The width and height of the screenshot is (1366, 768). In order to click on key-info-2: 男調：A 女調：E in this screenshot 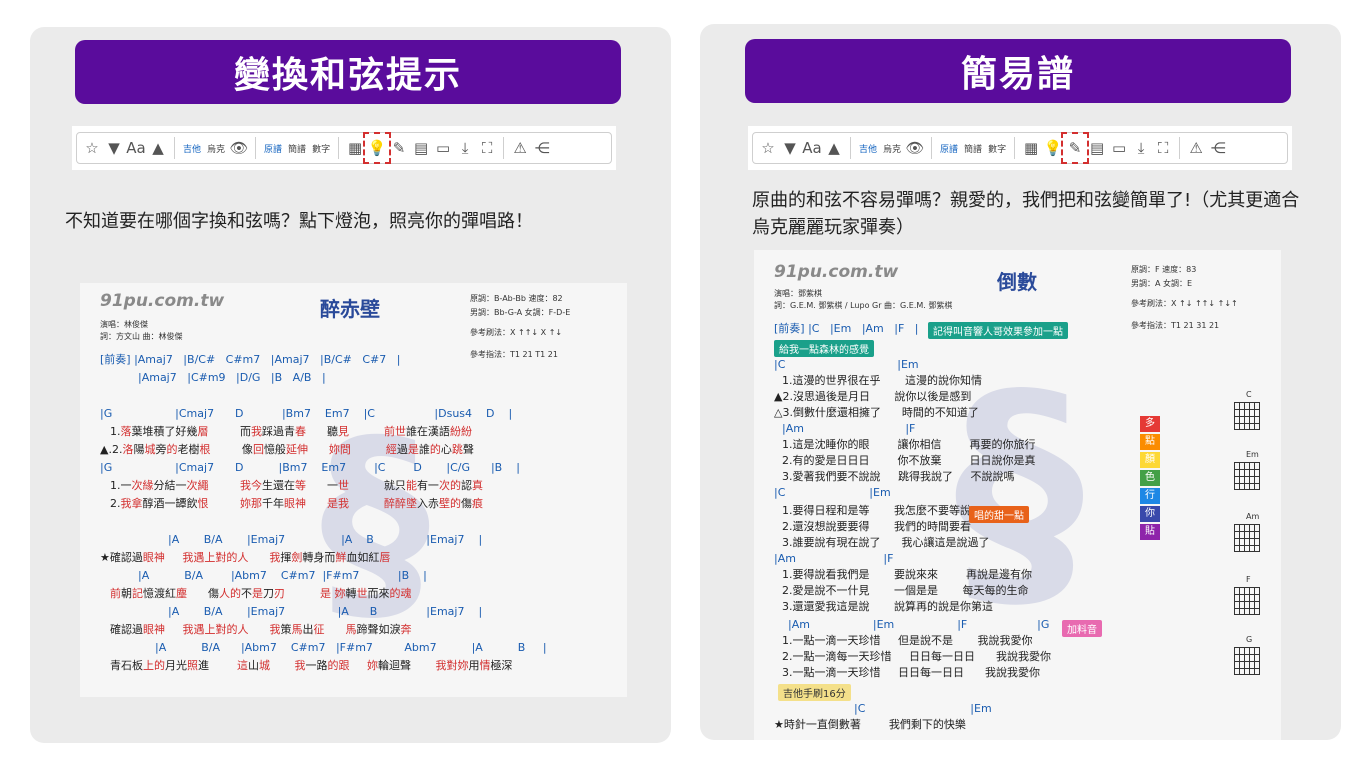, I will do `click(1162, 283)`.